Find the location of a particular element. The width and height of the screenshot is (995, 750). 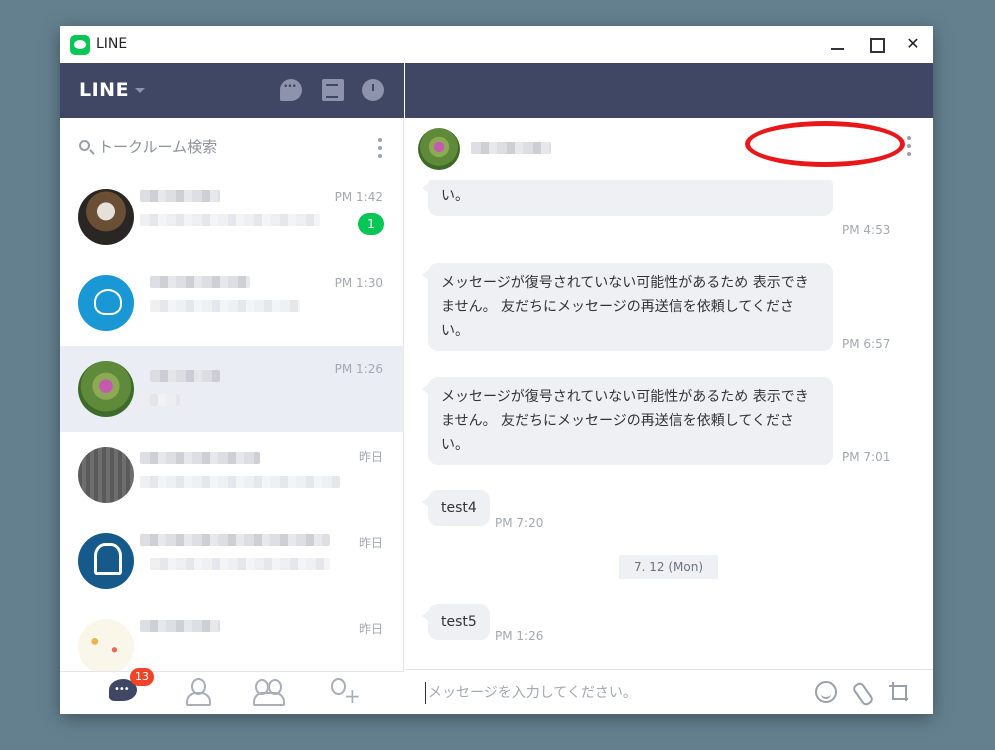

clock-icon is located at coordinates (373, 90).